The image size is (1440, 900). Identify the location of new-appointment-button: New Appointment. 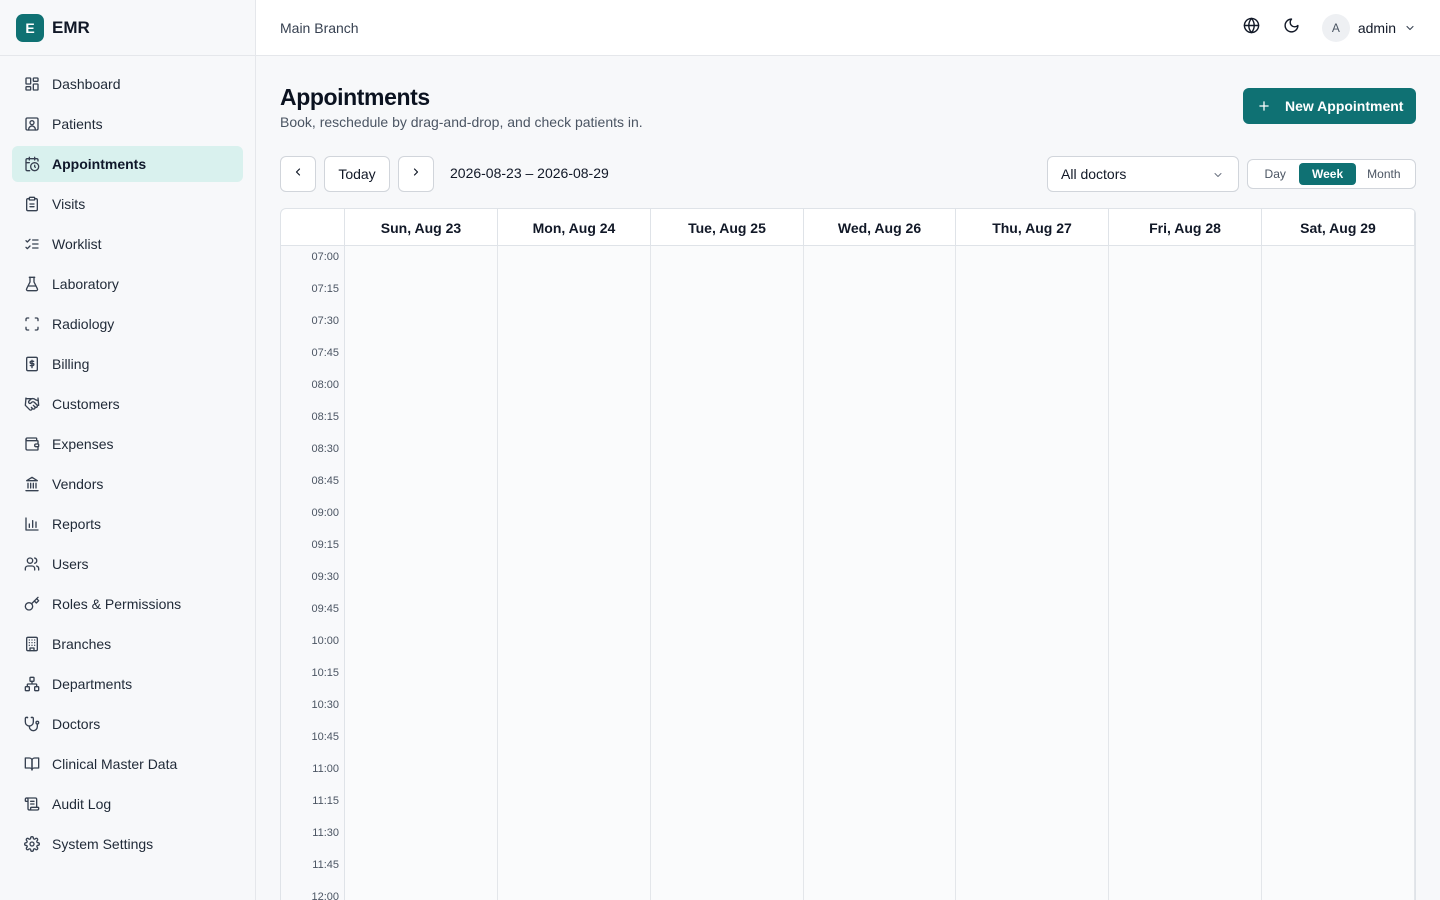
(1329, 106).